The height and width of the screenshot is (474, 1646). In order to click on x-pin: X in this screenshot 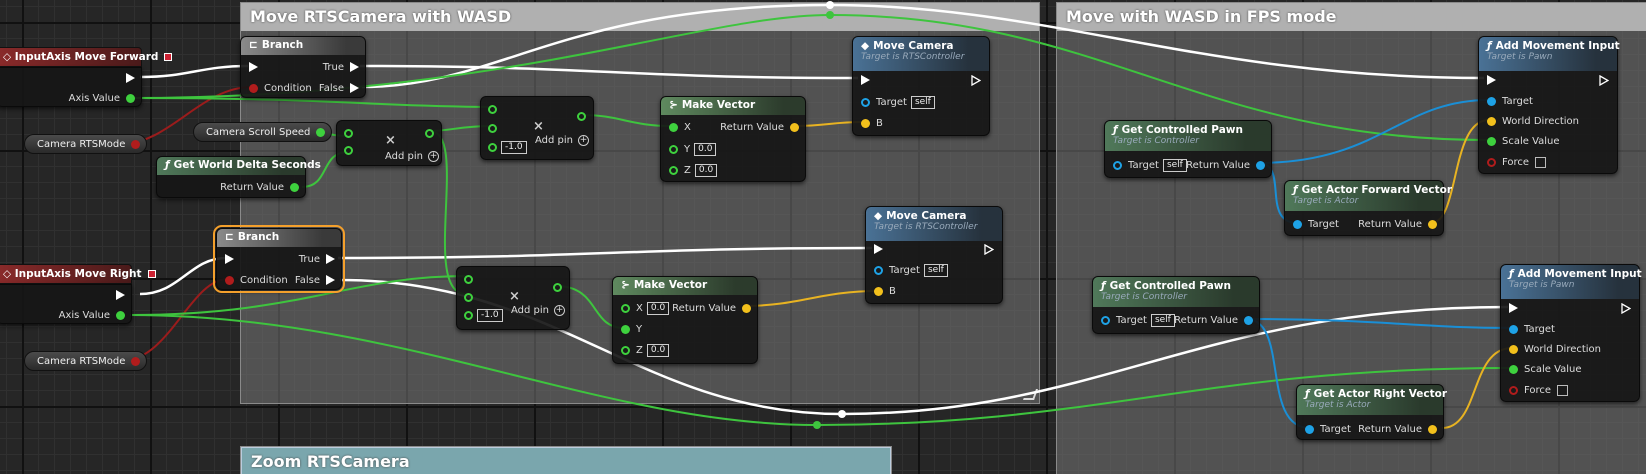, I will do `click(680, 127)`.